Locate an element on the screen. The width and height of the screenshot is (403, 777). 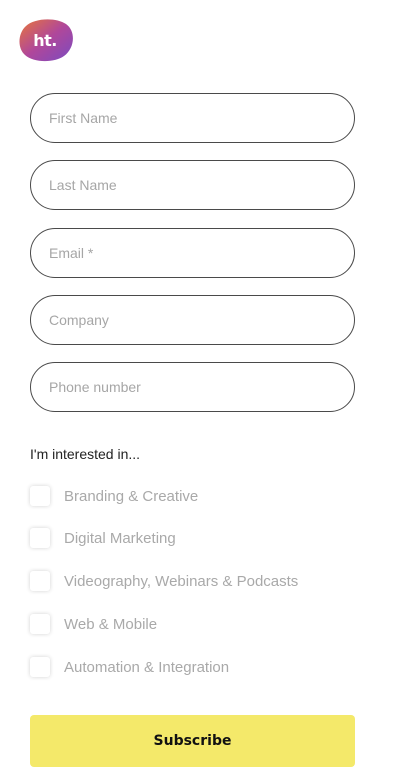
interest-option-web-mobile: Web & Mobile is located at coordinates (93, 624).